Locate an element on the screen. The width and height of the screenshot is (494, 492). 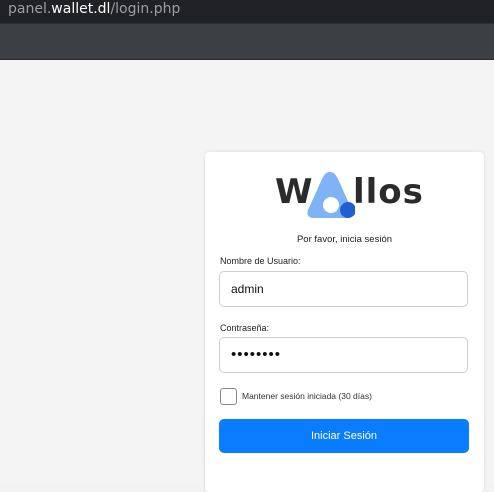
password-input: •••••••• is located at coordinates (343, 355).